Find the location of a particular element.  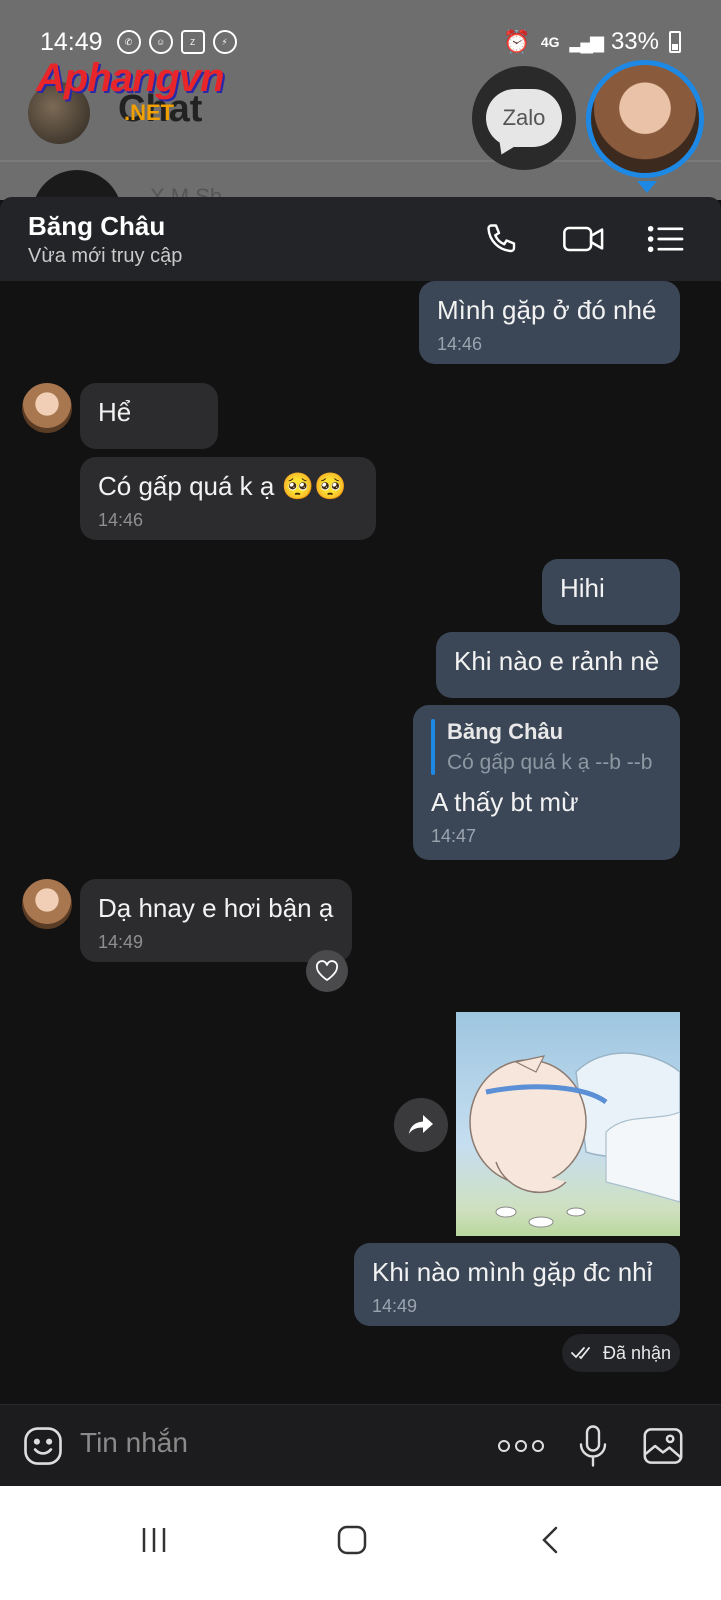

contact-status: Vừa mới truy cập is located at coordinates (105, 256).